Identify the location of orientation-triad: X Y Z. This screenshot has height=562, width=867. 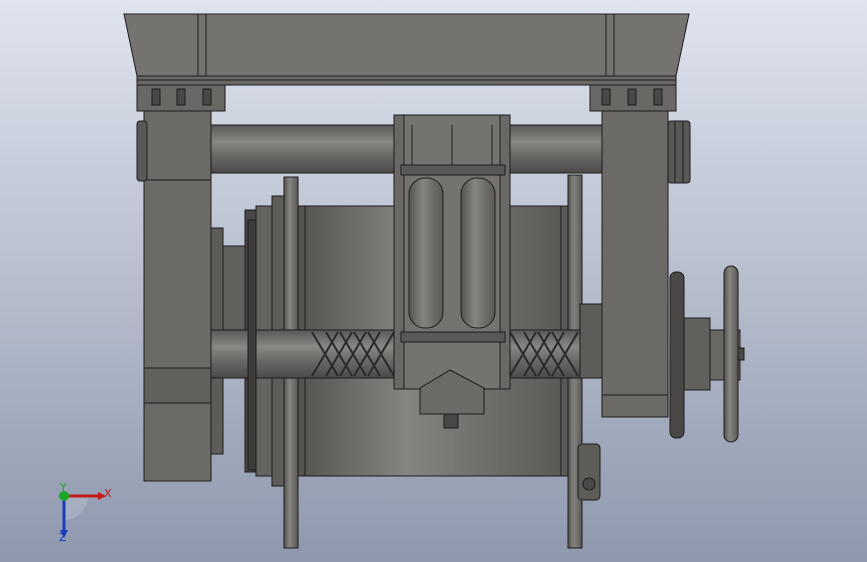
(83, 515).